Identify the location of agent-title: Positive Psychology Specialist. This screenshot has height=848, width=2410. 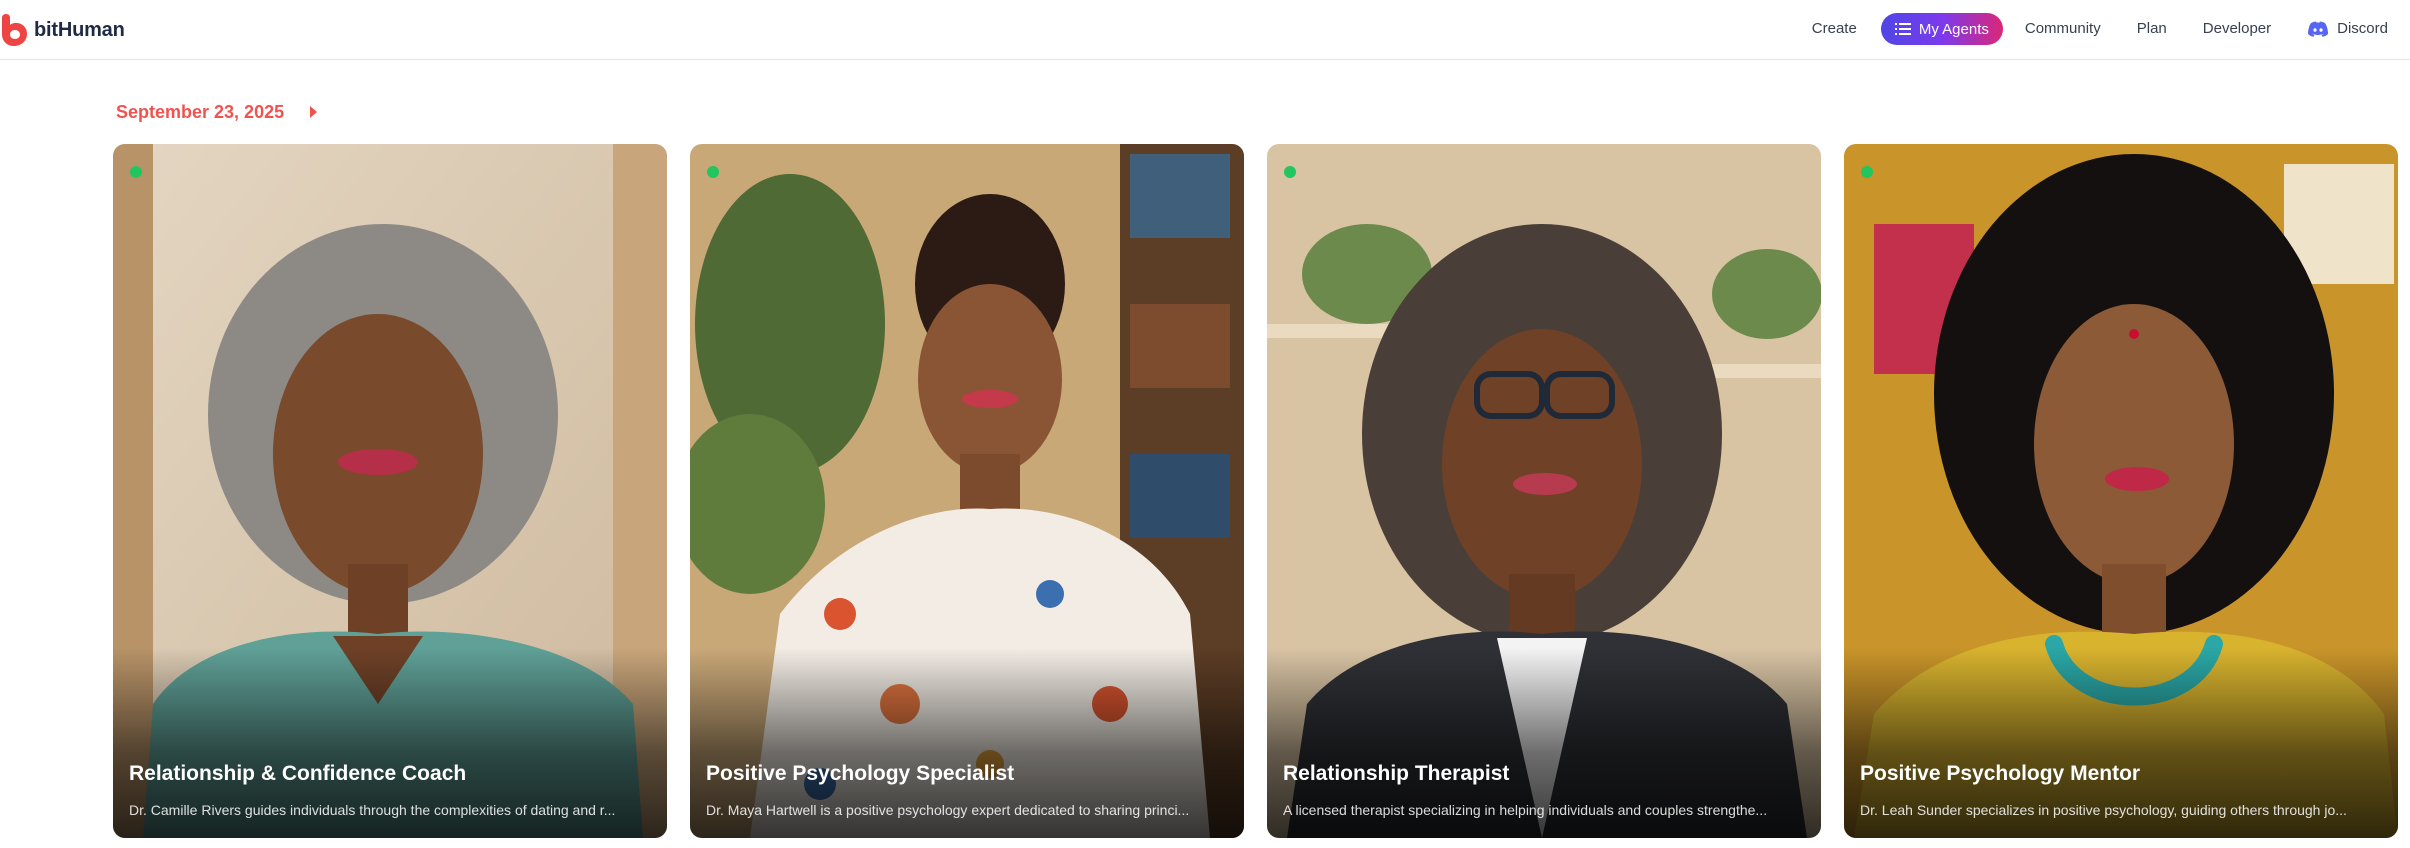
(860, 773).